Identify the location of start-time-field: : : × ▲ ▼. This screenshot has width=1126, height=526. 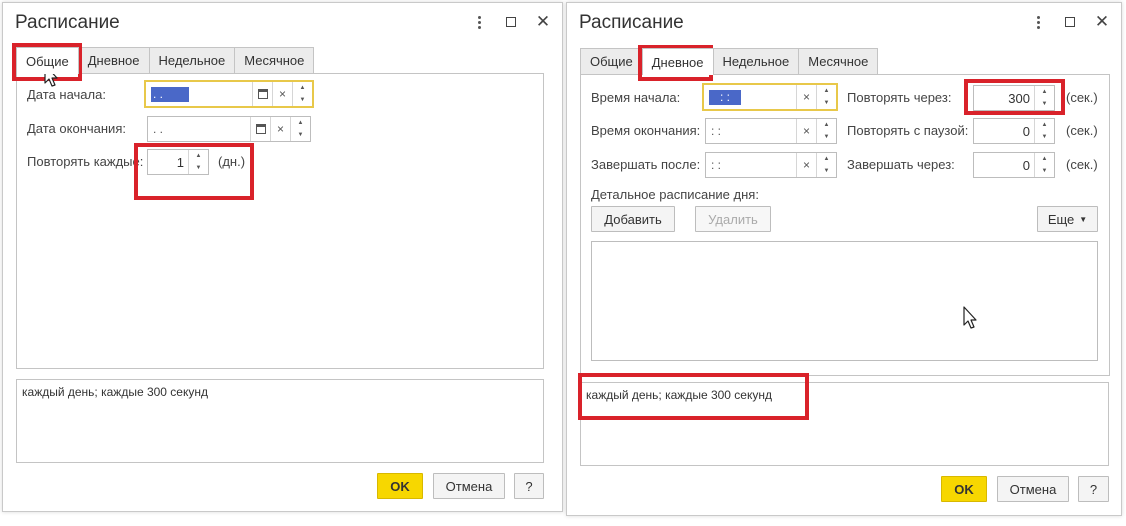
(770, 97).